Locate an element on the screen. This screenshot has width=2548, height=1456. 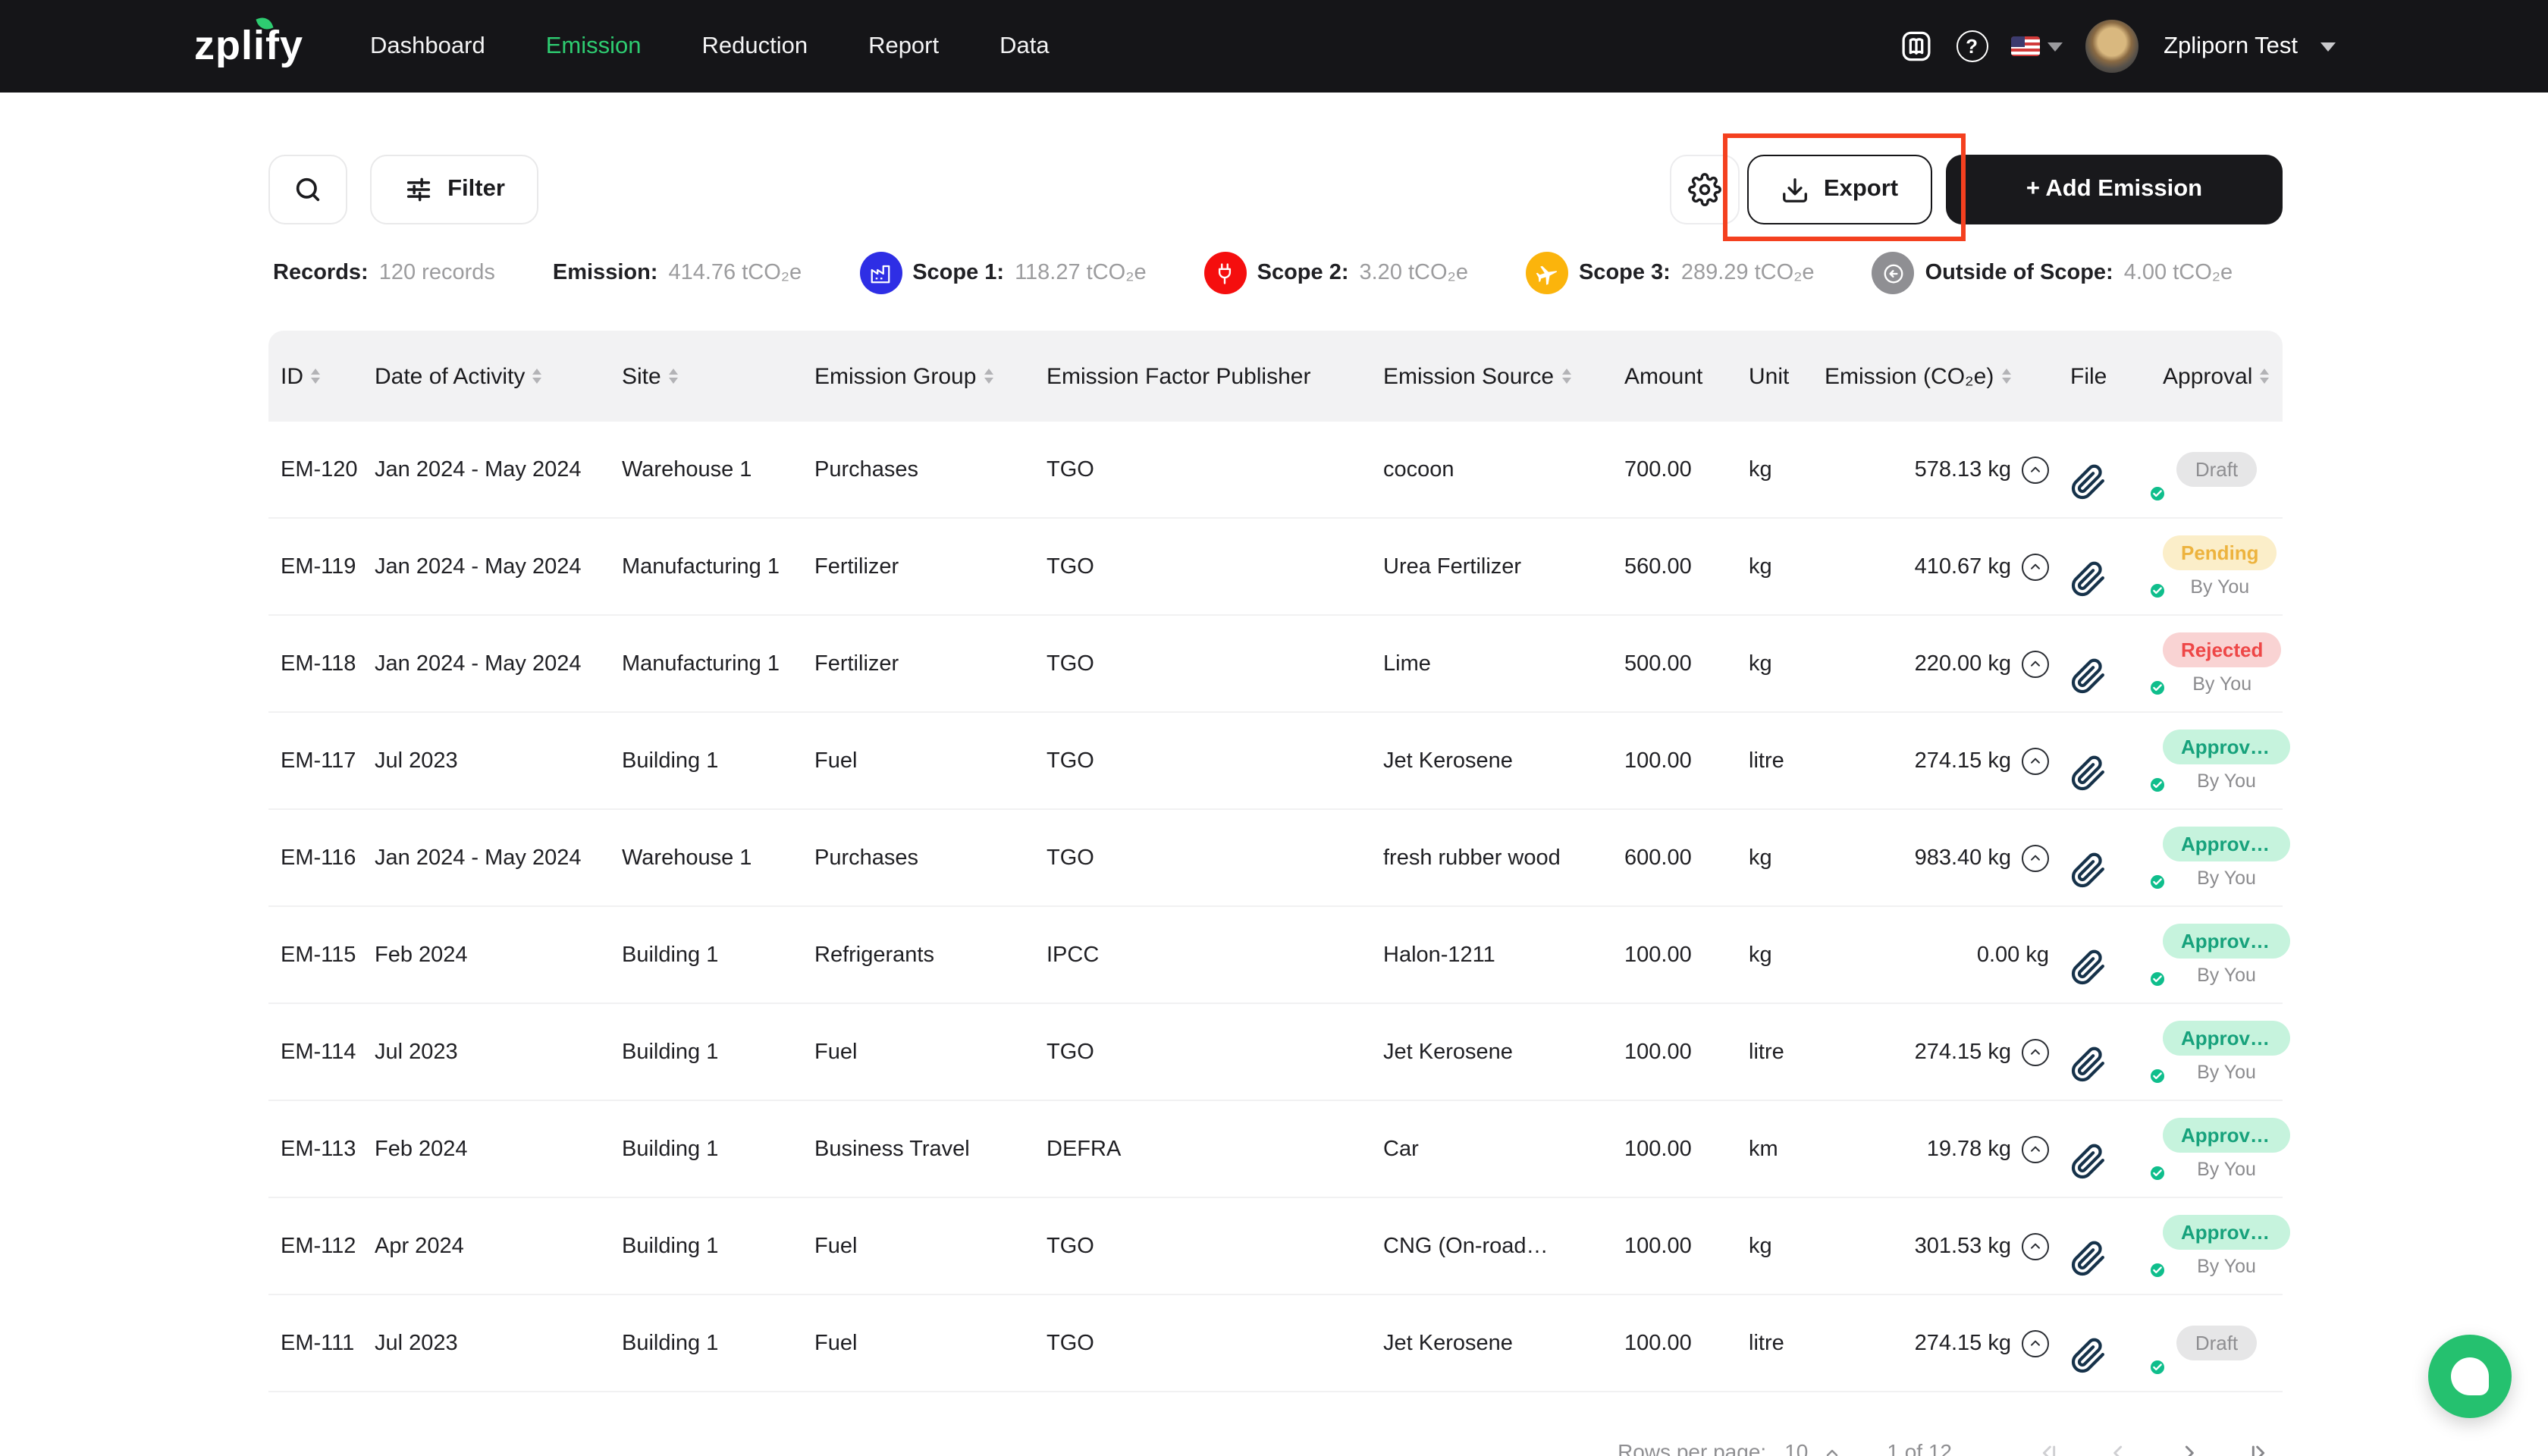
column-header: Site is located at coordinates (718, 376).